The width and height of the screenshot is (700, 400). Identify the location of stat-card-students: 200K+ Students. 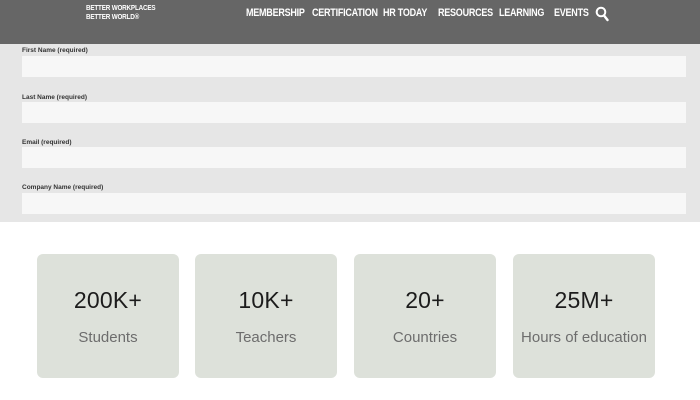
(108, 316).